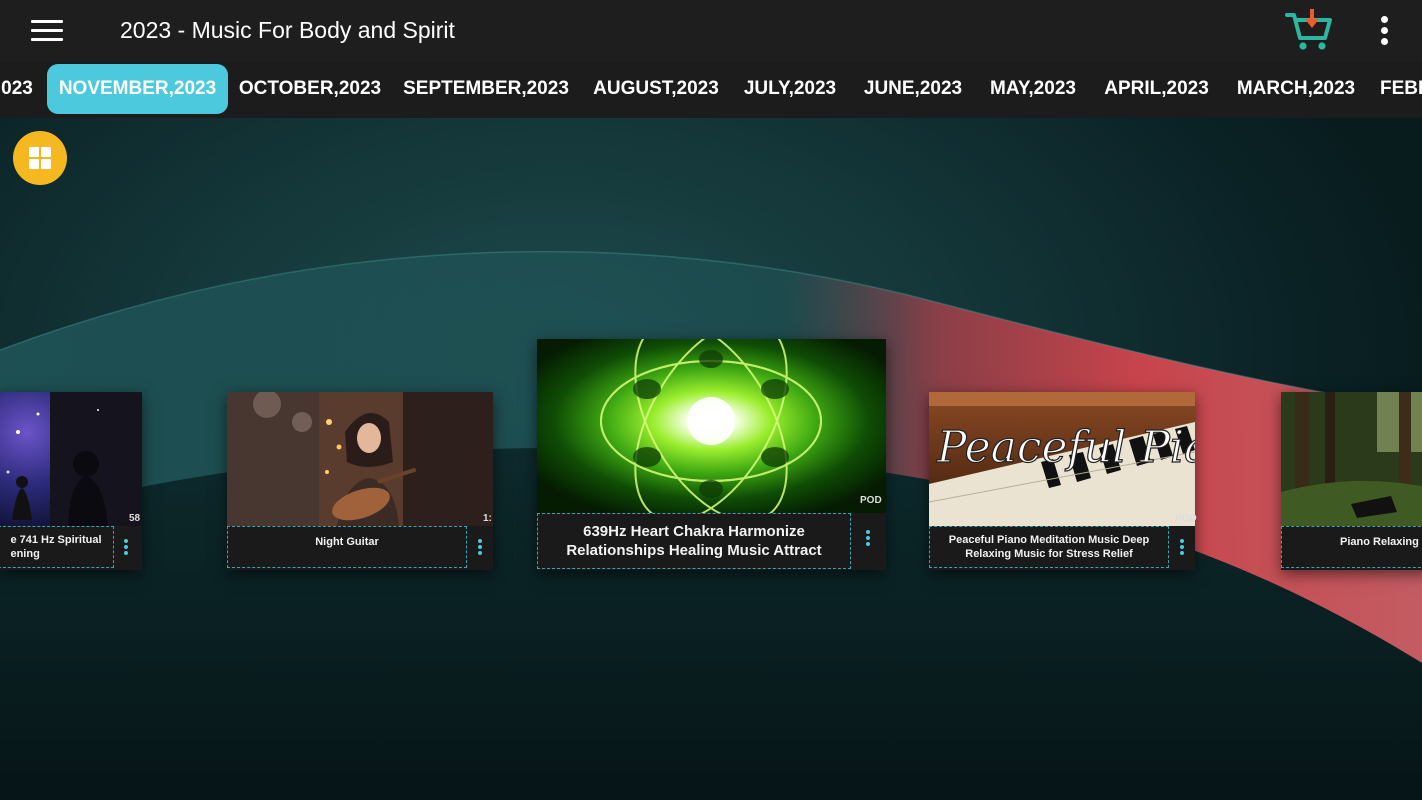  What do you see at coordinates (40, 158) in the screenshot?
I see `grid-view-icon` at bounding box center [40, 158].